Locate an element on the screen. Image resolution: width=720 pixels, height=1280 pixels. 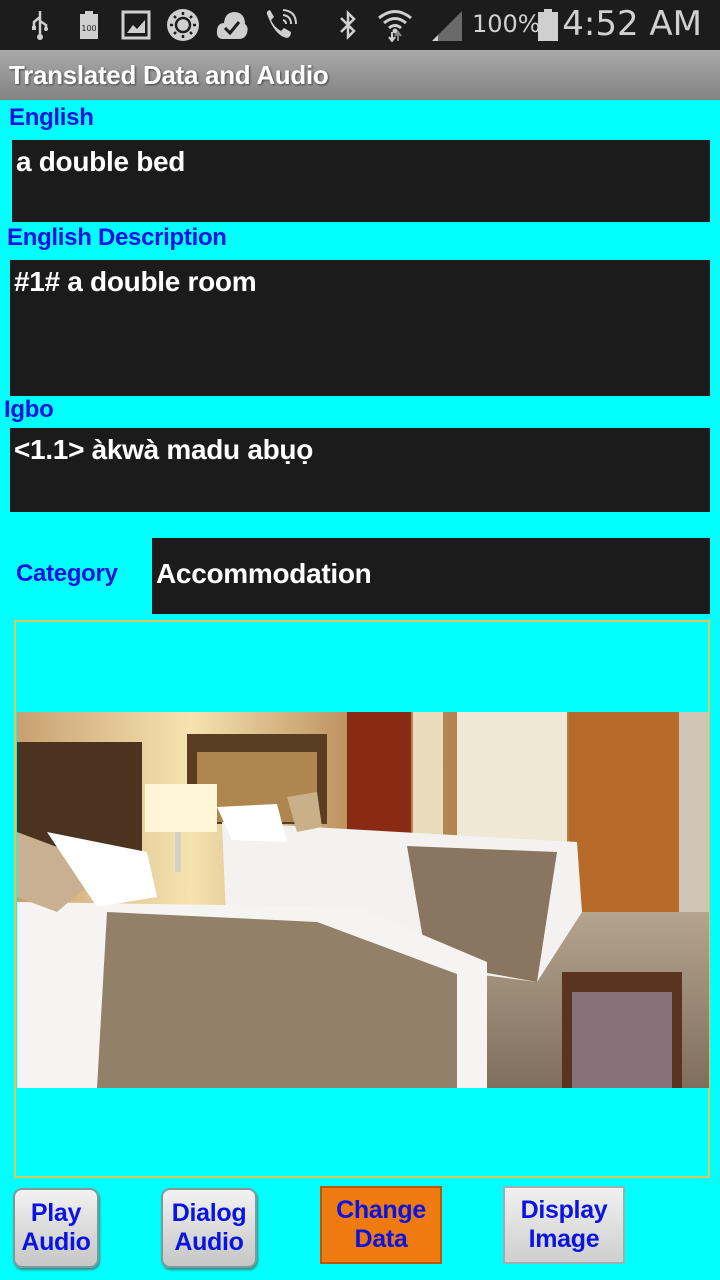
wifi-icon is located at coordinates (395, 25).